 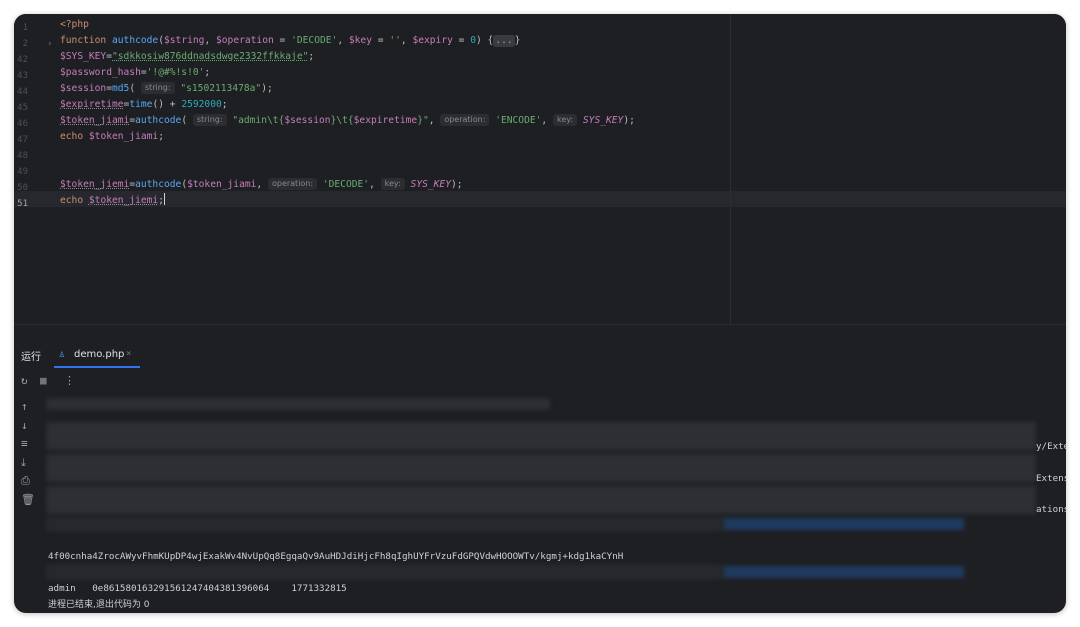 I want to click on run-panel-title: 运行, so click(x=31, y=357).